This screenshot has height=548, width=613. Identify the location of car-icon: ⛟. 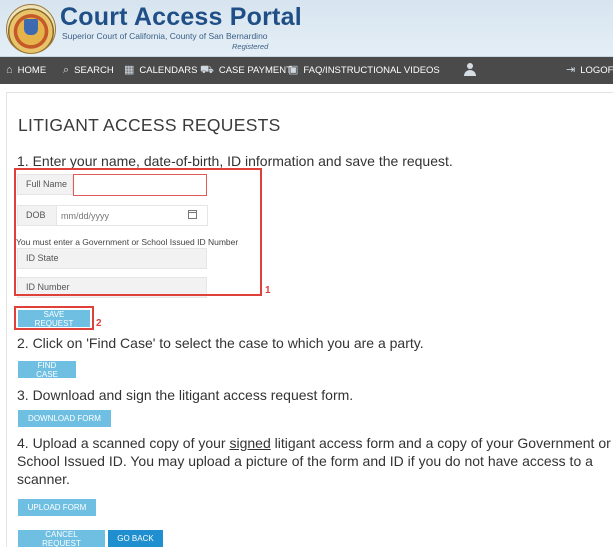
(207, 70).